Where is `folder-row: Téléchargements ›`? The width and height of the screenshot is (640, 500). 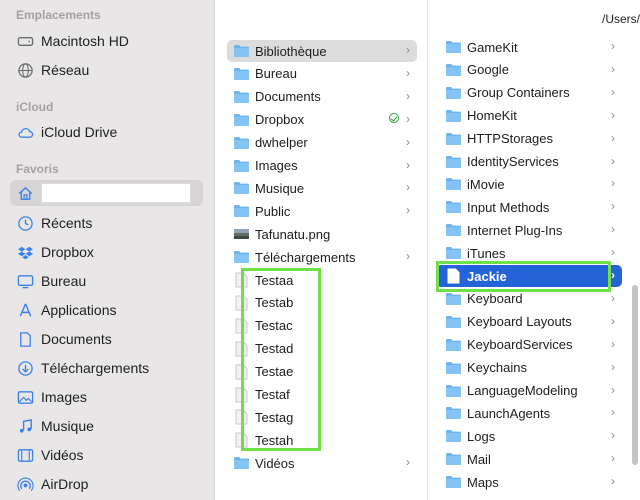
folder-row: Téléchargements › is located at coordinates (322, 257).